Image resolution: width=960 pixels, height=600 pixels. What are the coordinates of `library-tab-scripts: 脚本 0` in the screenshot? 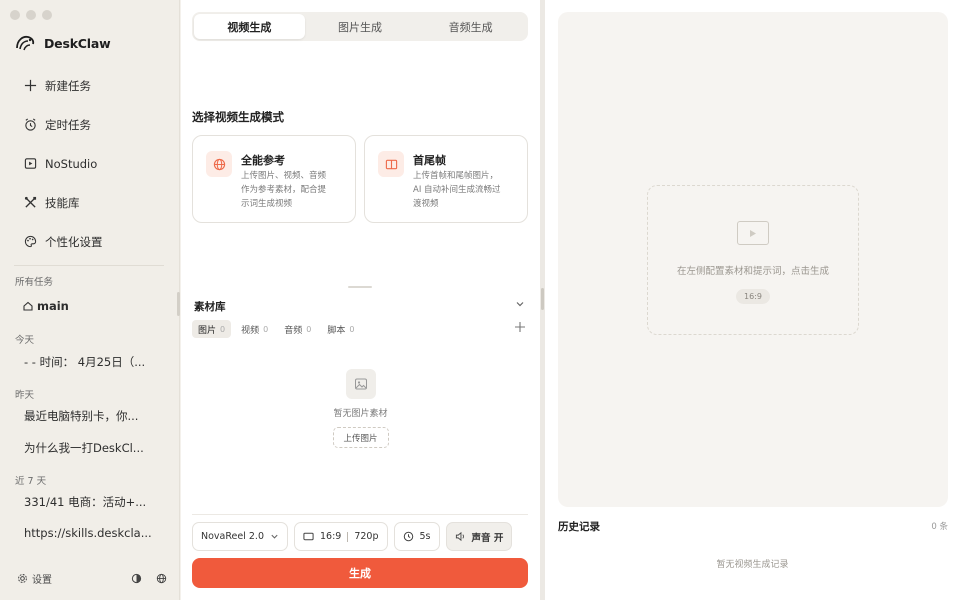 It's located at (340, 329).